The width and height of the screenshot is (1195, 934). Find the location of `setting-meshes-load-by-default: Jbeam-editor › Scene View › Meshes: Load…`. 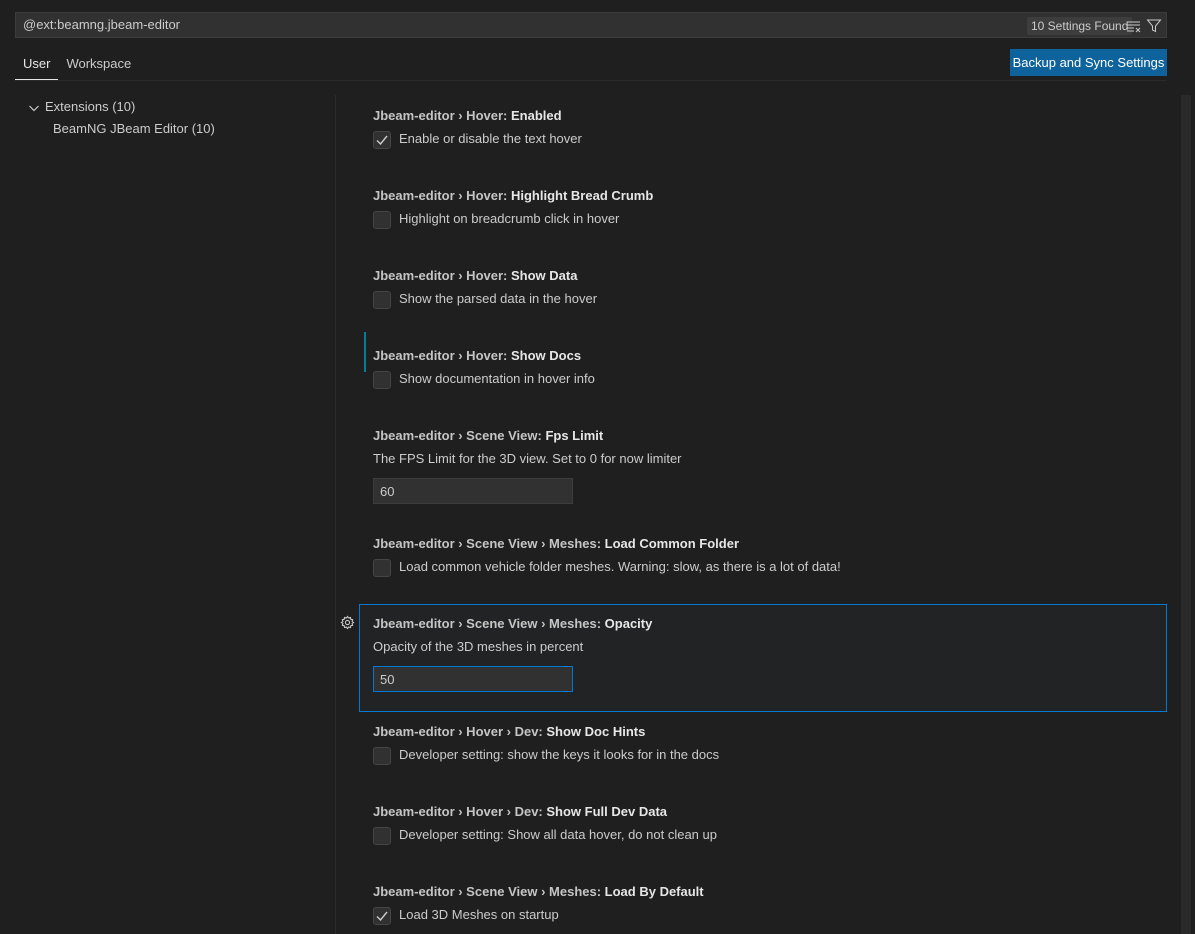

setting-meshes-load-by-default: Jbeam-editor › Scene View › Meshes: Load… is located at coordinates (763, 903).